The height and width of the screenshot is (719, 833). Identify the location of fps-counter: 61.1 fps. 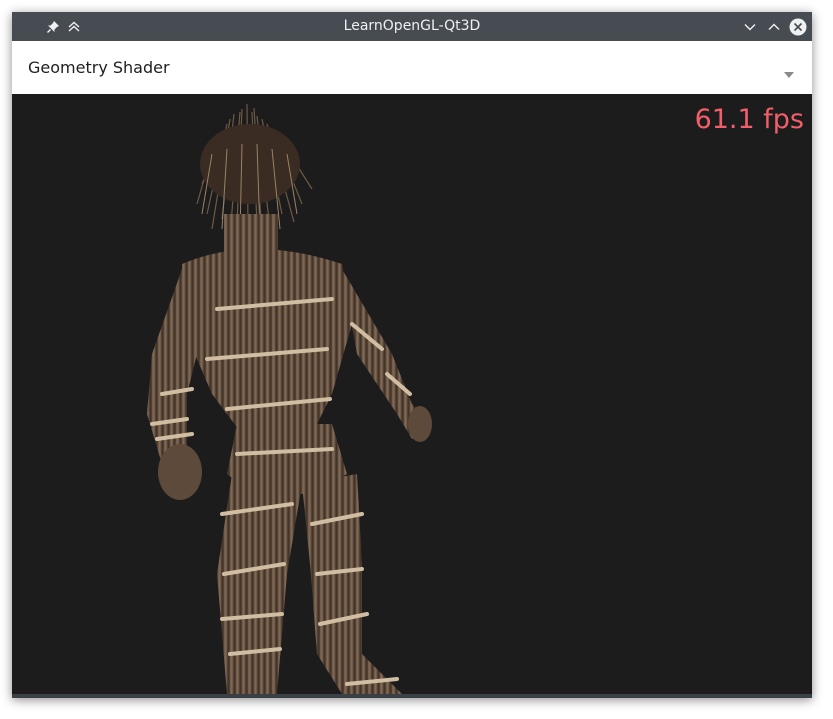
(749, 119).